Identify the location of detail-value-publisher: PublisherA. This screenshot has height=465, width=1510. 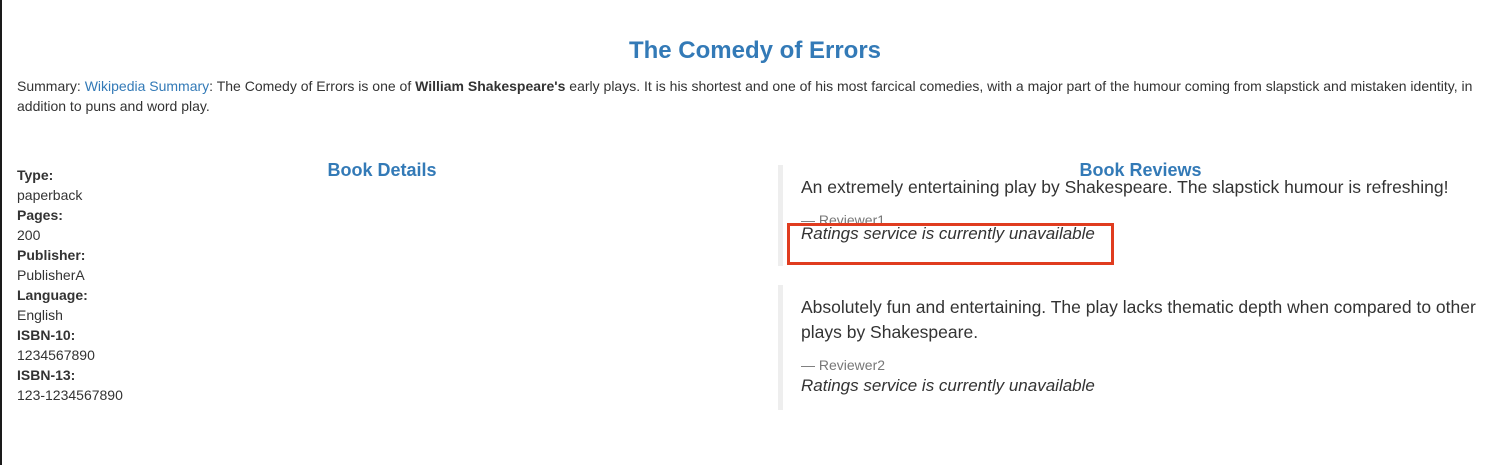
(51, 275).